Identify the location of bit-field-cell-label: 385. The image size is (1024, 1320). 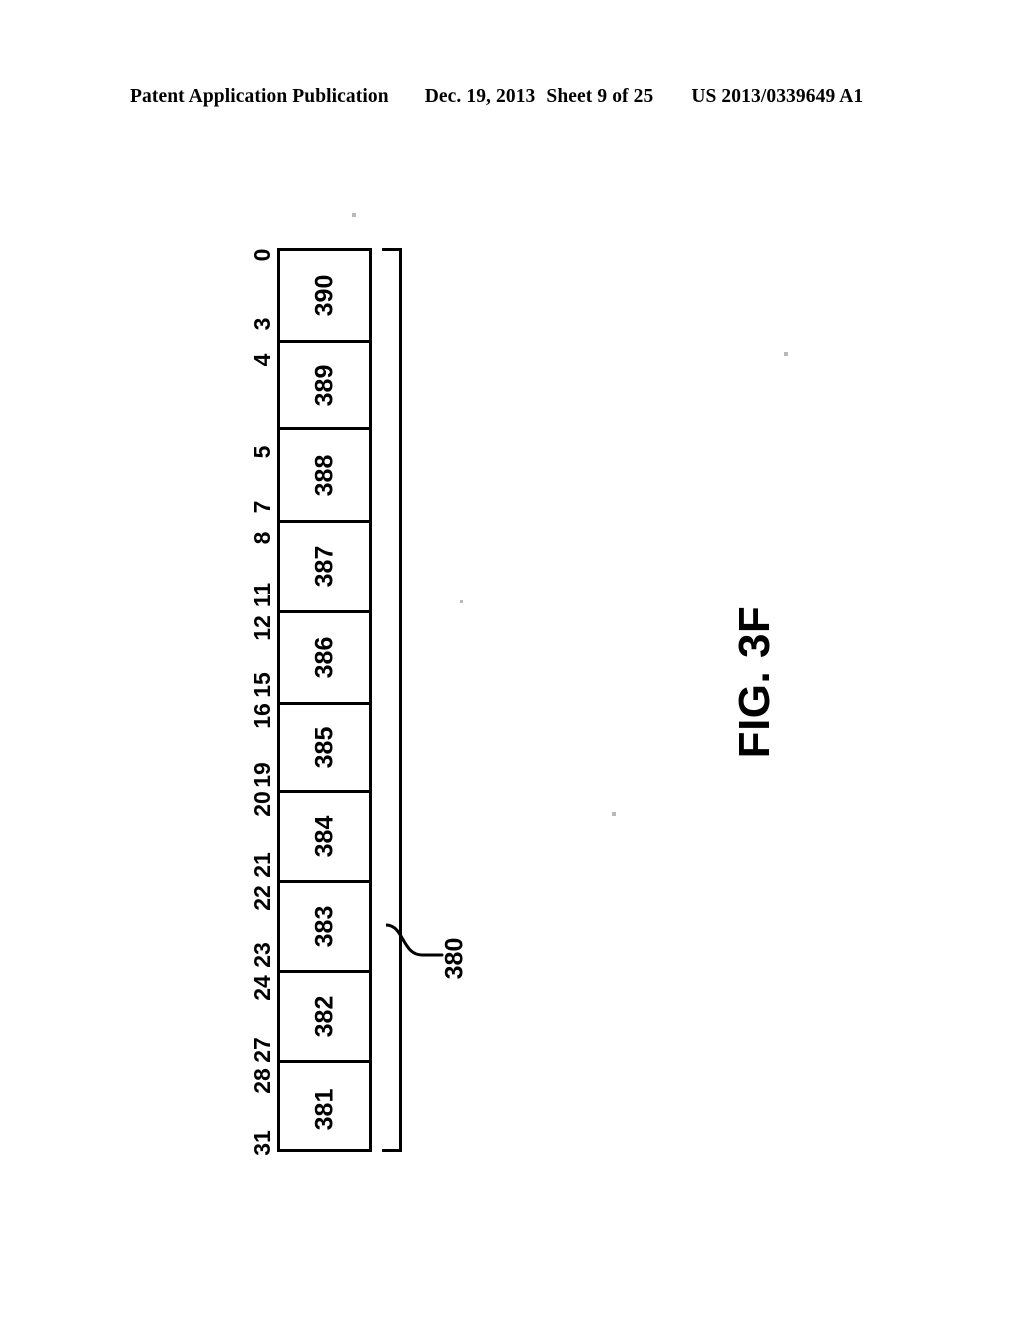
(324, 747).